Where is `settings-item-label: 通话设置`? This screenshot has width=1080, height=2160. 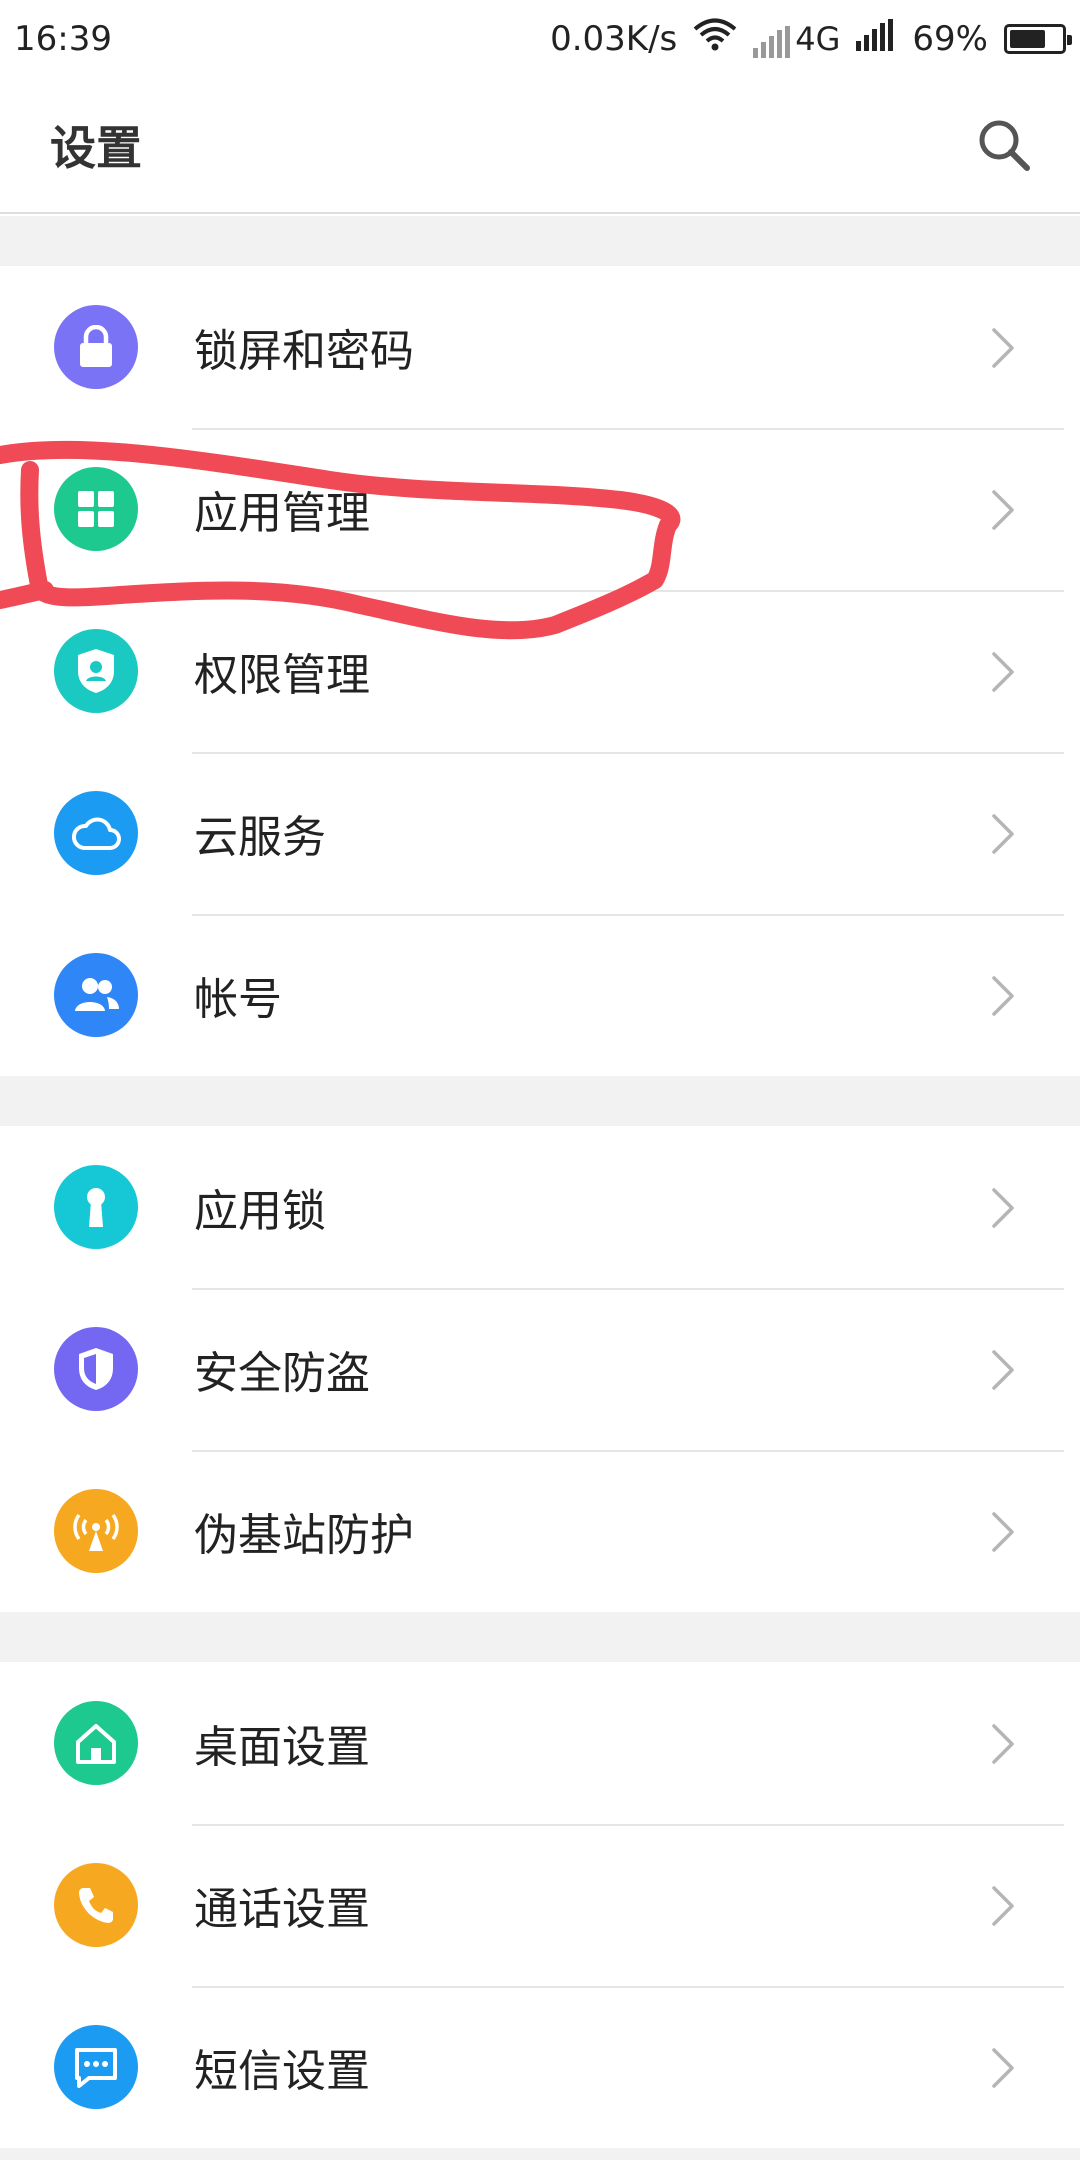
settings-item-label: 通话设置 is located at coordinates (282, 1909).